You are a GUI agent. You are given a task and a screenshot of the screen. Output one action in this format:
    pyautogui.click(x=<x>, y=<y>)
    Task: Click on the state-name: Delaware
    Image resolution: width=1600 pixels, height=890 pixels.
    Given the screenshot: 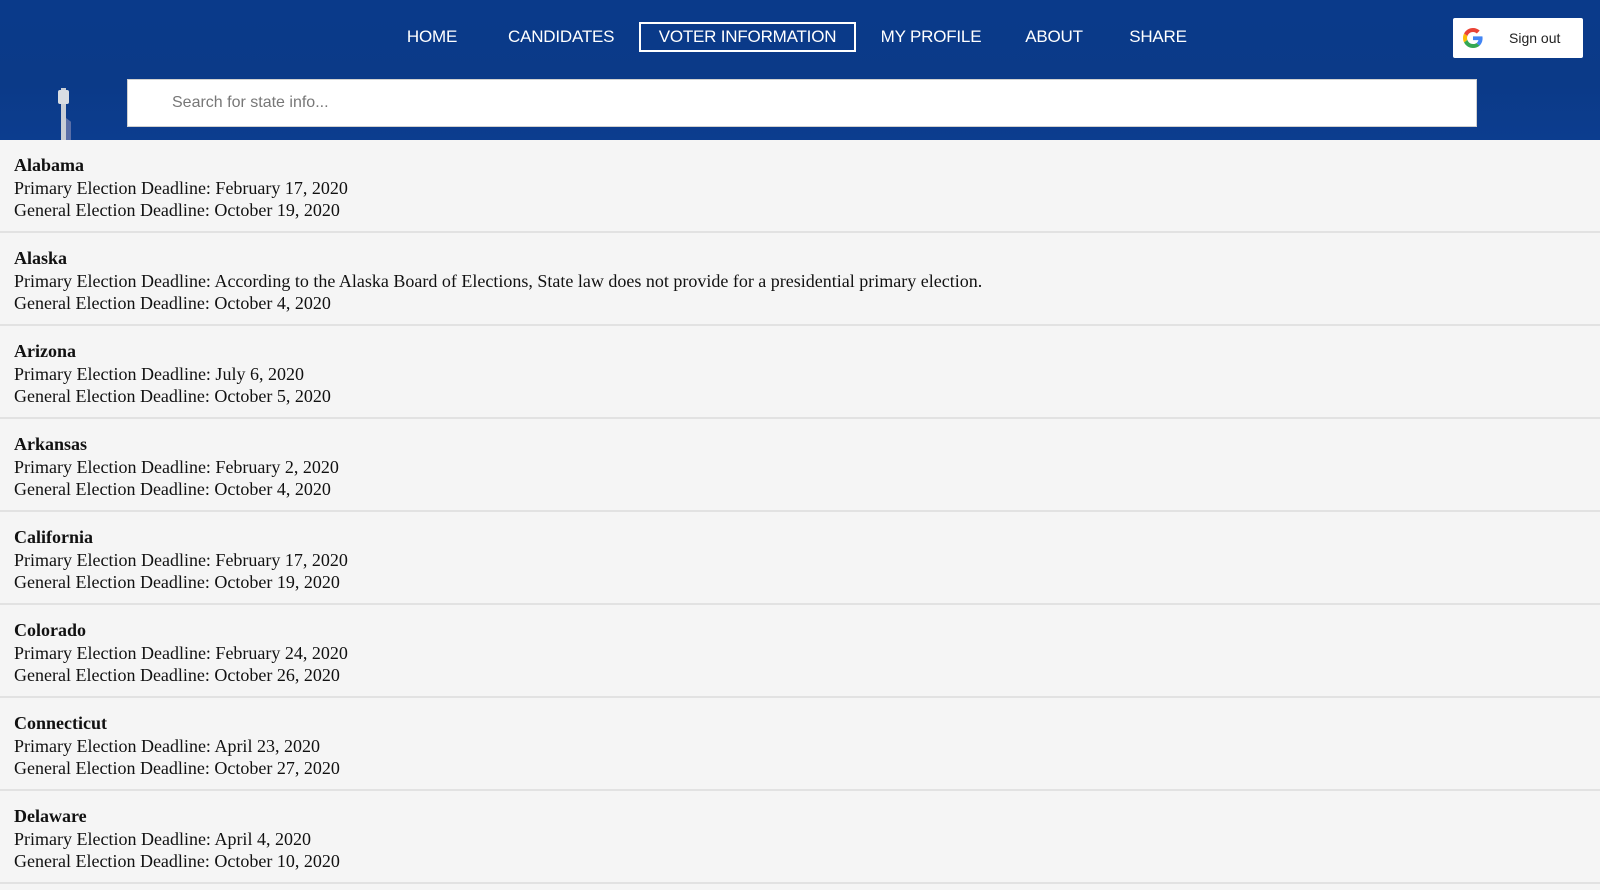 What is the action you would take?
    pyautogui.click(x=50, y=816)
    